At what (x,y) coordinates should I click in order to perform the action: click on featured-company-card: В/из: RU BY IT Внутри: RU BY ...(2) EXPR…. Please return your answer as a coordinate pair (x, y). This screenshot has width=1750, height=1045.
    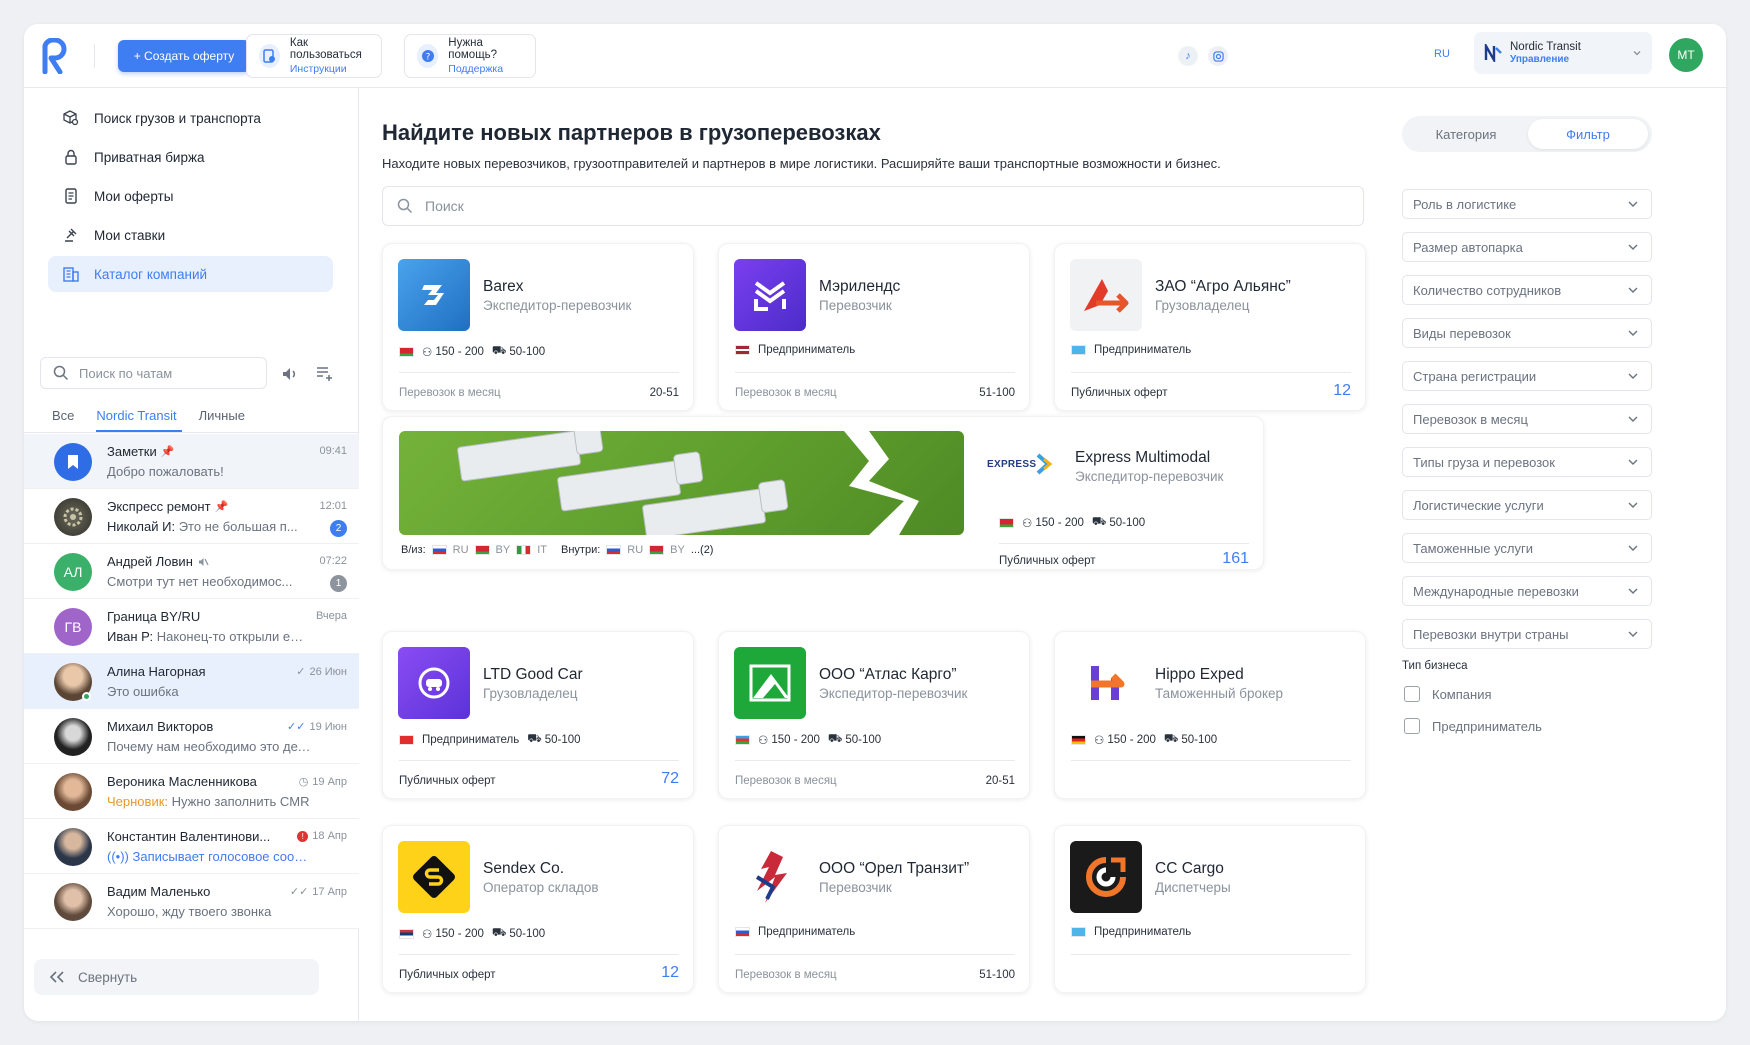
    Looking at the image, I should click on (823, 493).